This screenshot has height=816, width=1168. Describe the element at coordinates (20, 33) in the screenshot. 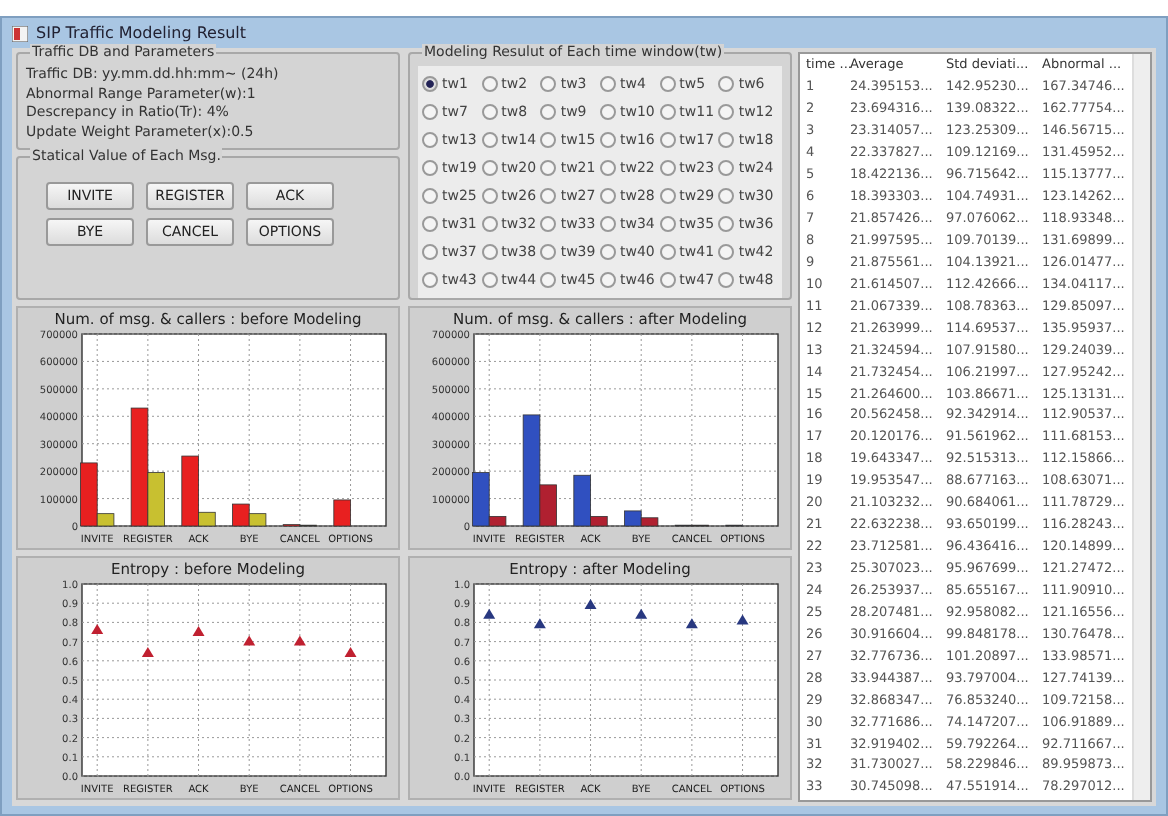

I see `app-icon` at that location.